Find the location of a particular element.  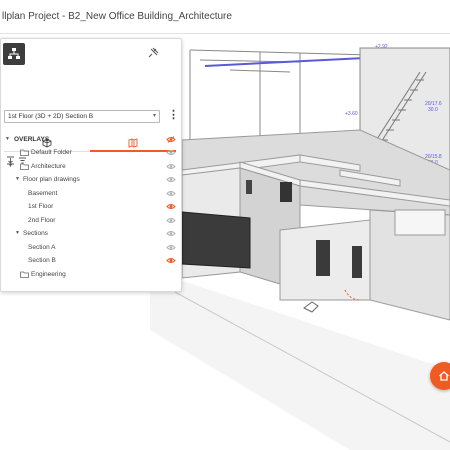

home-view-button is located at coordinates (440, 376).